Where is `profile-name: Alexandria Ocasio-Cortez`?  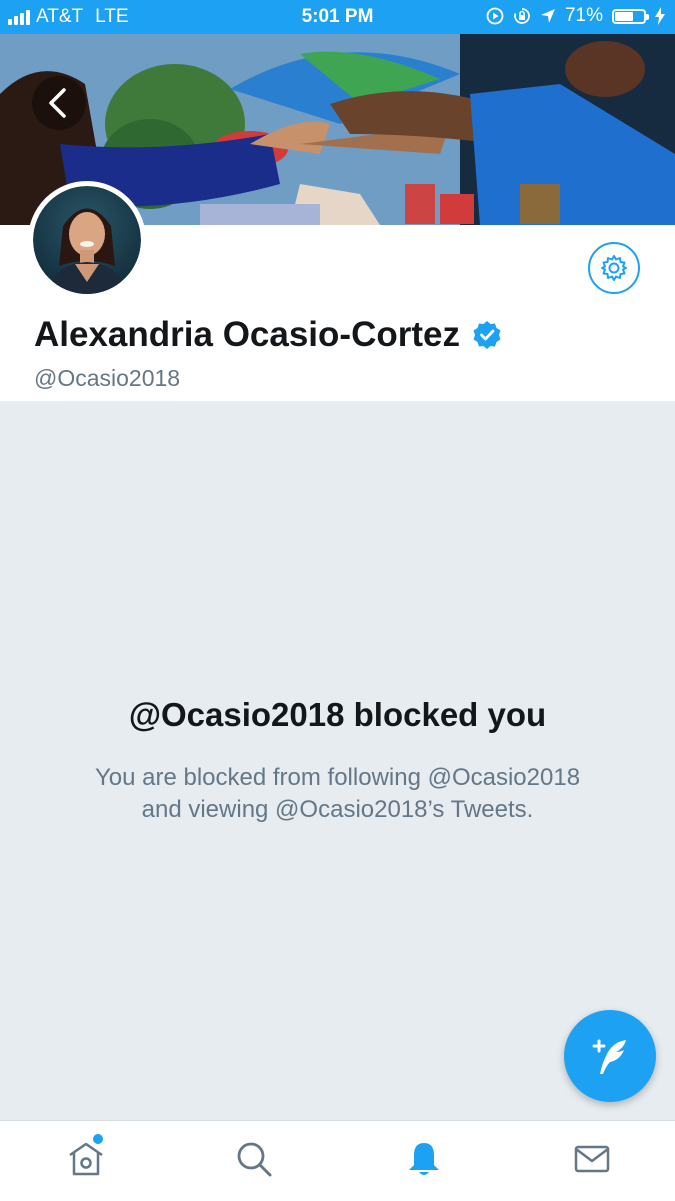
profile-name: Alexandria Ocasio-Cortez is located at coordinates (247, 334).